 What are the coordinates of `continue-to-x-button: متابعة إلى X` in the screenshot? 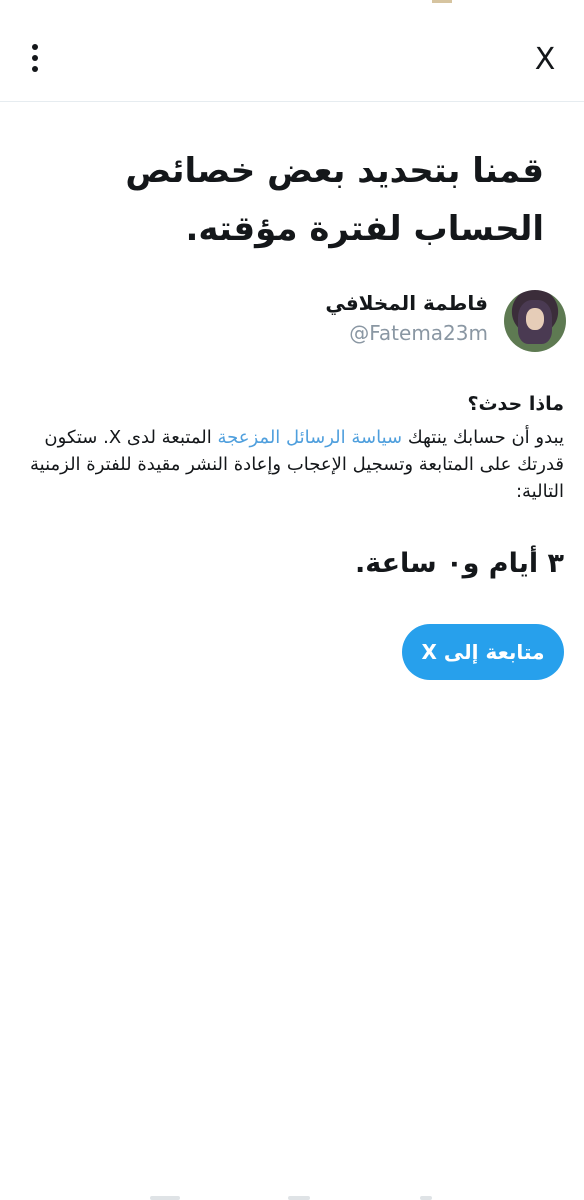 It's located at (483, 652).